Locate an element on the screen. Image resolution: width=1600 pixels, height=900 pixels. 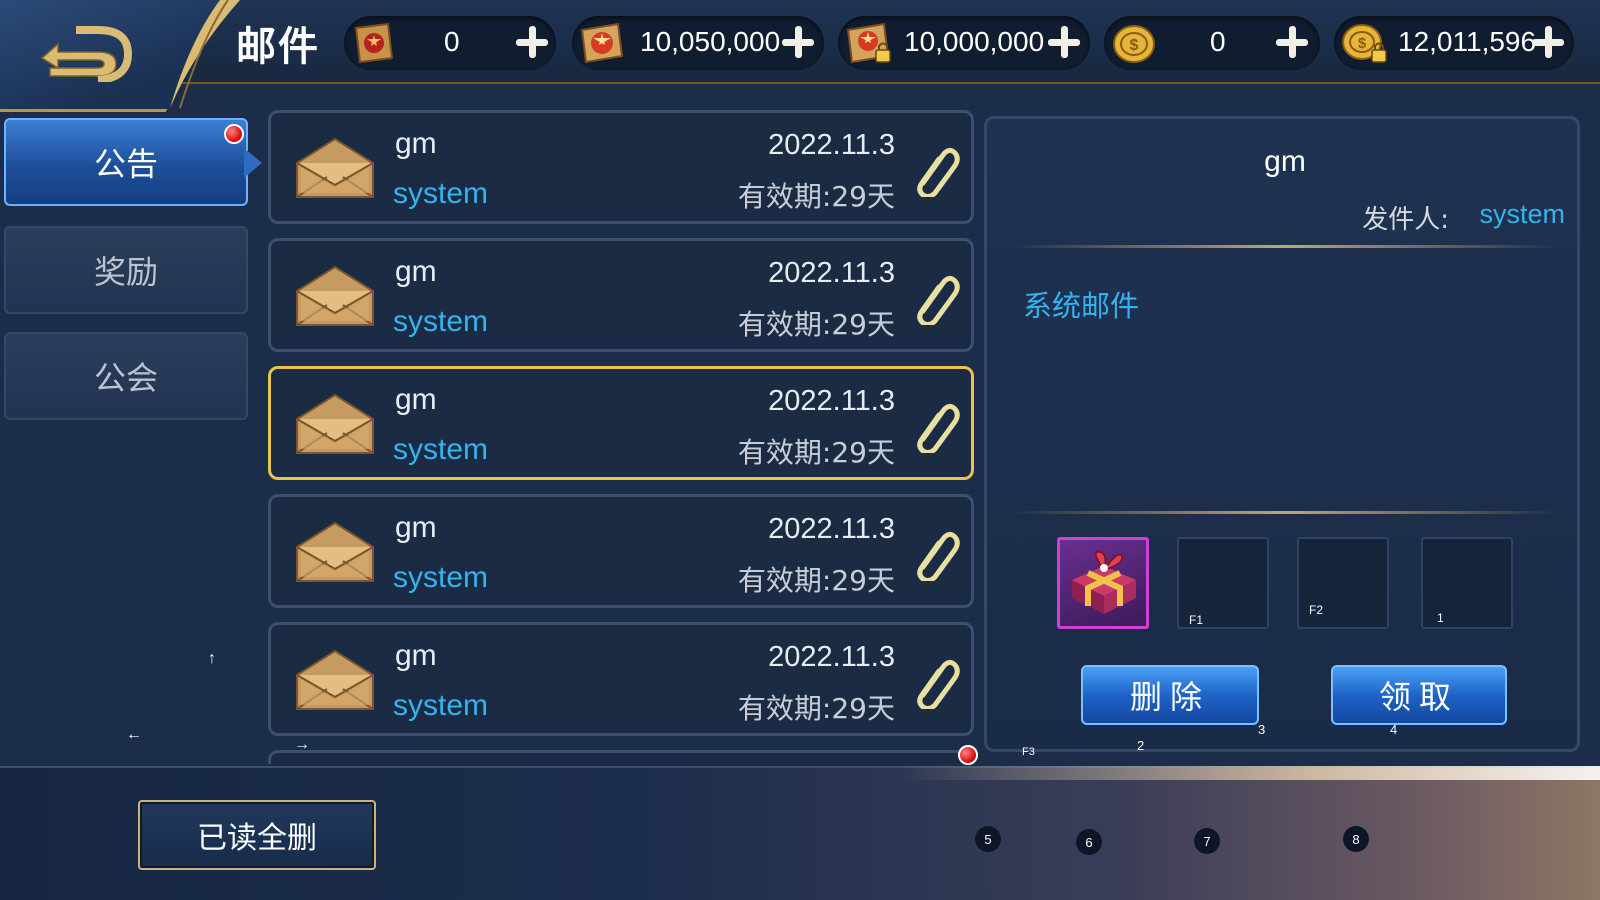
add-resource-5-button is located at coordinates (1548, 42).